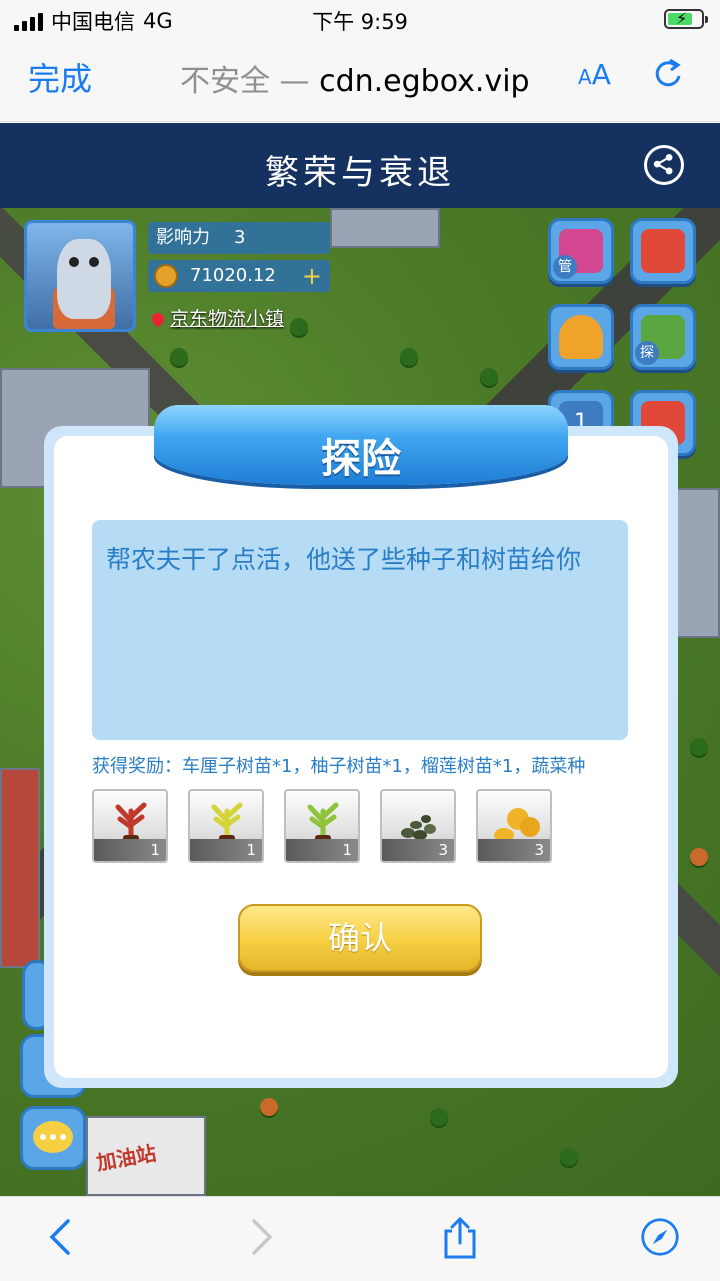 Image resolution: width=720 pixels, height=1281 pixels. Describe the element at coordinates (460, 1237) in the screenshot. I see `share-sheet-icon` at that location.